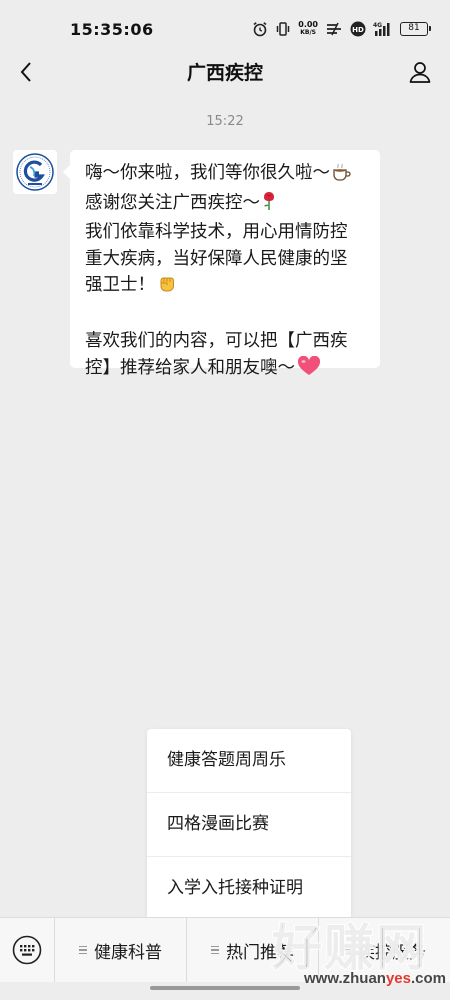 The image size is (450, 1000). I want to click on fist-emoji, so click(167, 287).